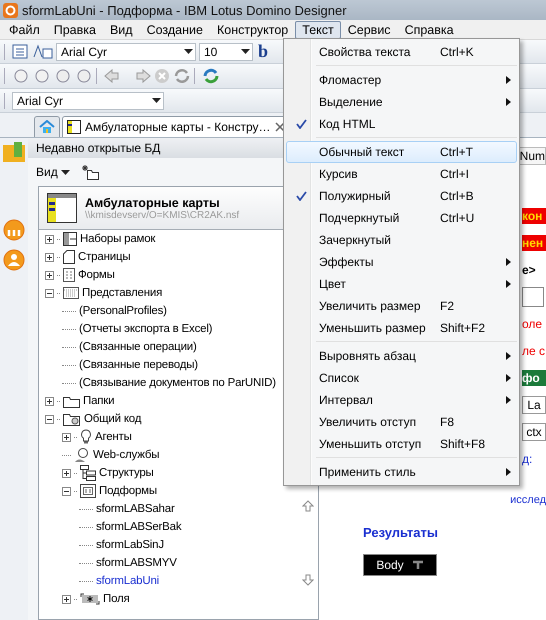 The width and height of the screenshot is (546, 620). I want to click on menu-item: Конструктор, so click(253, 29).